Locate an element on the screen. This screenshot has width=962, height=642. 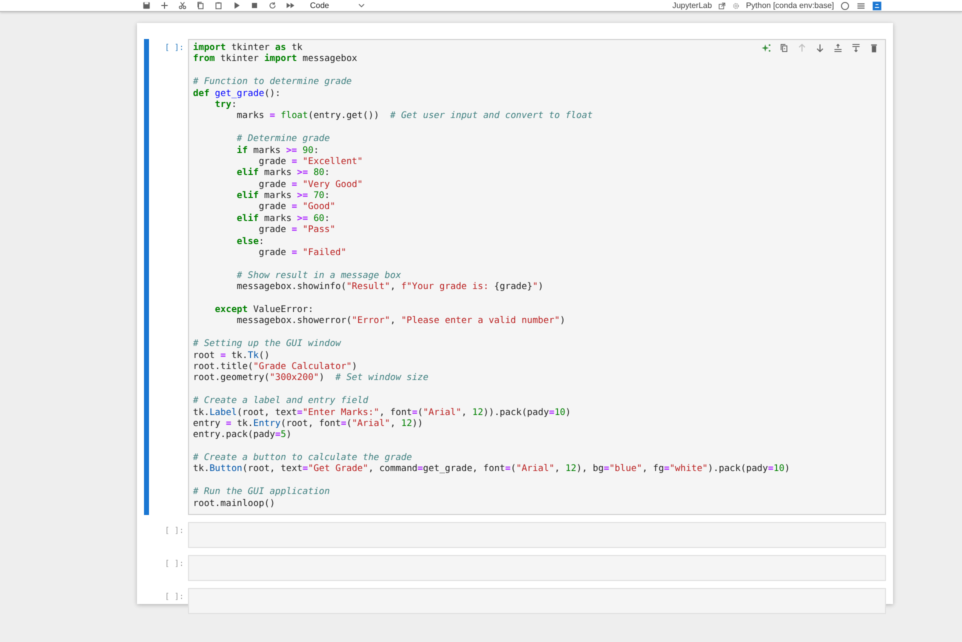
code-line: if marks >= 90: is located at coordinates (277, 151).